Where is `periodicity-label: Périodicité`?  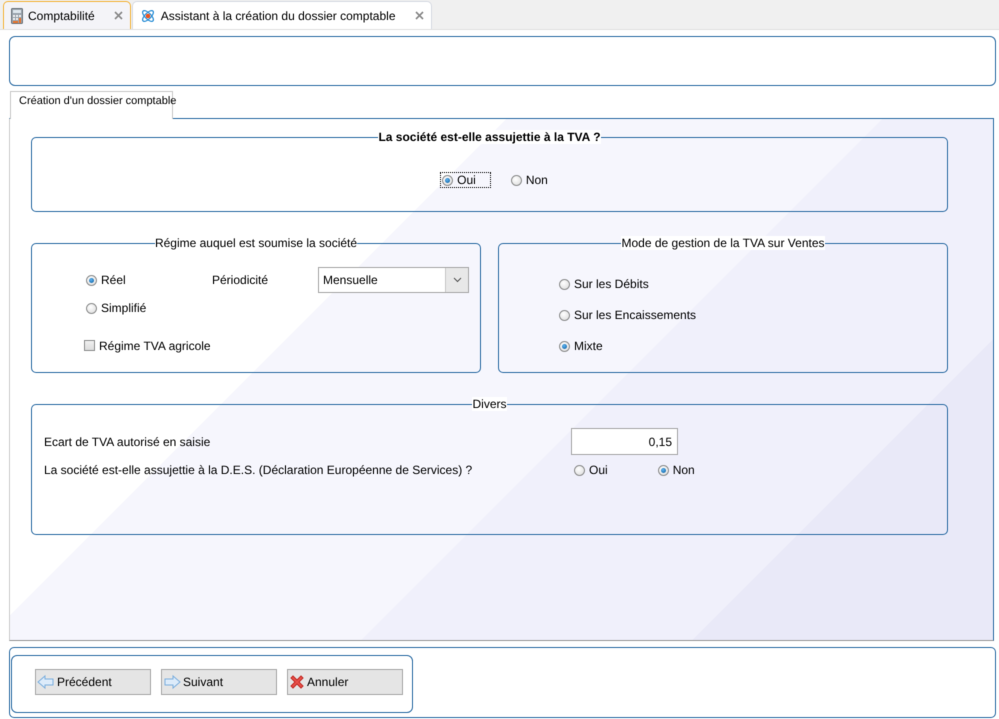 periodicity-label: Périodicité is located at coordinates (241, 280).